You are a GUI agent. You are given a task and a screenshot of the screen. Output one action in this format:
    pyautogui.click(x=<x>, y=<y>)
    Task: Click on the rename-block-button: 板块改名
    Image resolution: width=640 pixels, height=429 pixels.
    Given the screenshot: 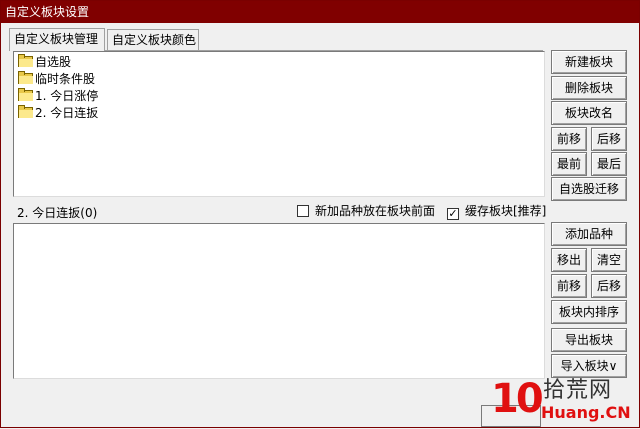 What is the action you would take?
    pyautogui.click(x=589, y=113)
    